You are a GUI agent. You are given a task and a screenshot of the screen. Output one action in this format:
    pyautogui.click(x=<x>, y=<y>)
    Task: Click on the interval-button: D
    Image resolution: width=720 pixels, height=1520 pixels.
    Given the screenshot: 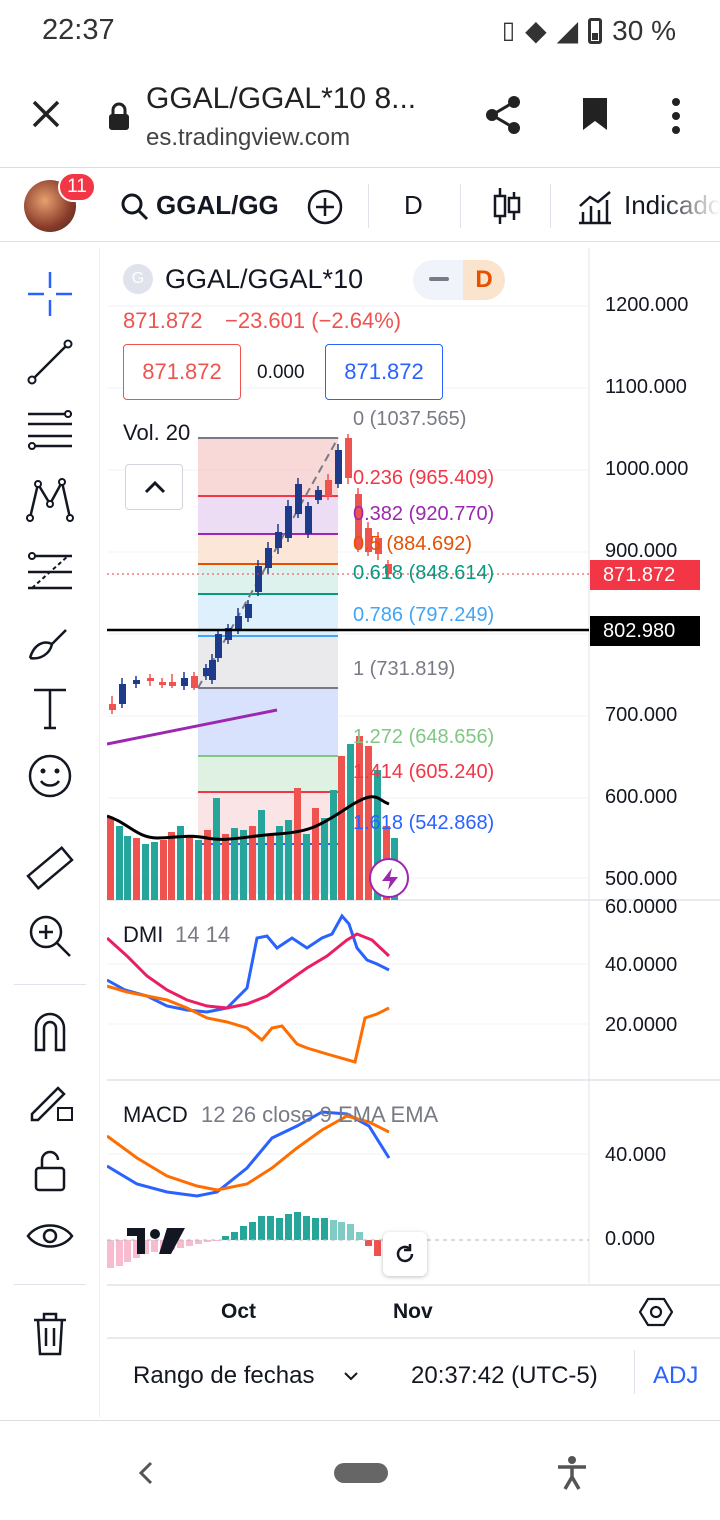 What is the action you would take?
    pyautogui.click(x=413, y=205)
    